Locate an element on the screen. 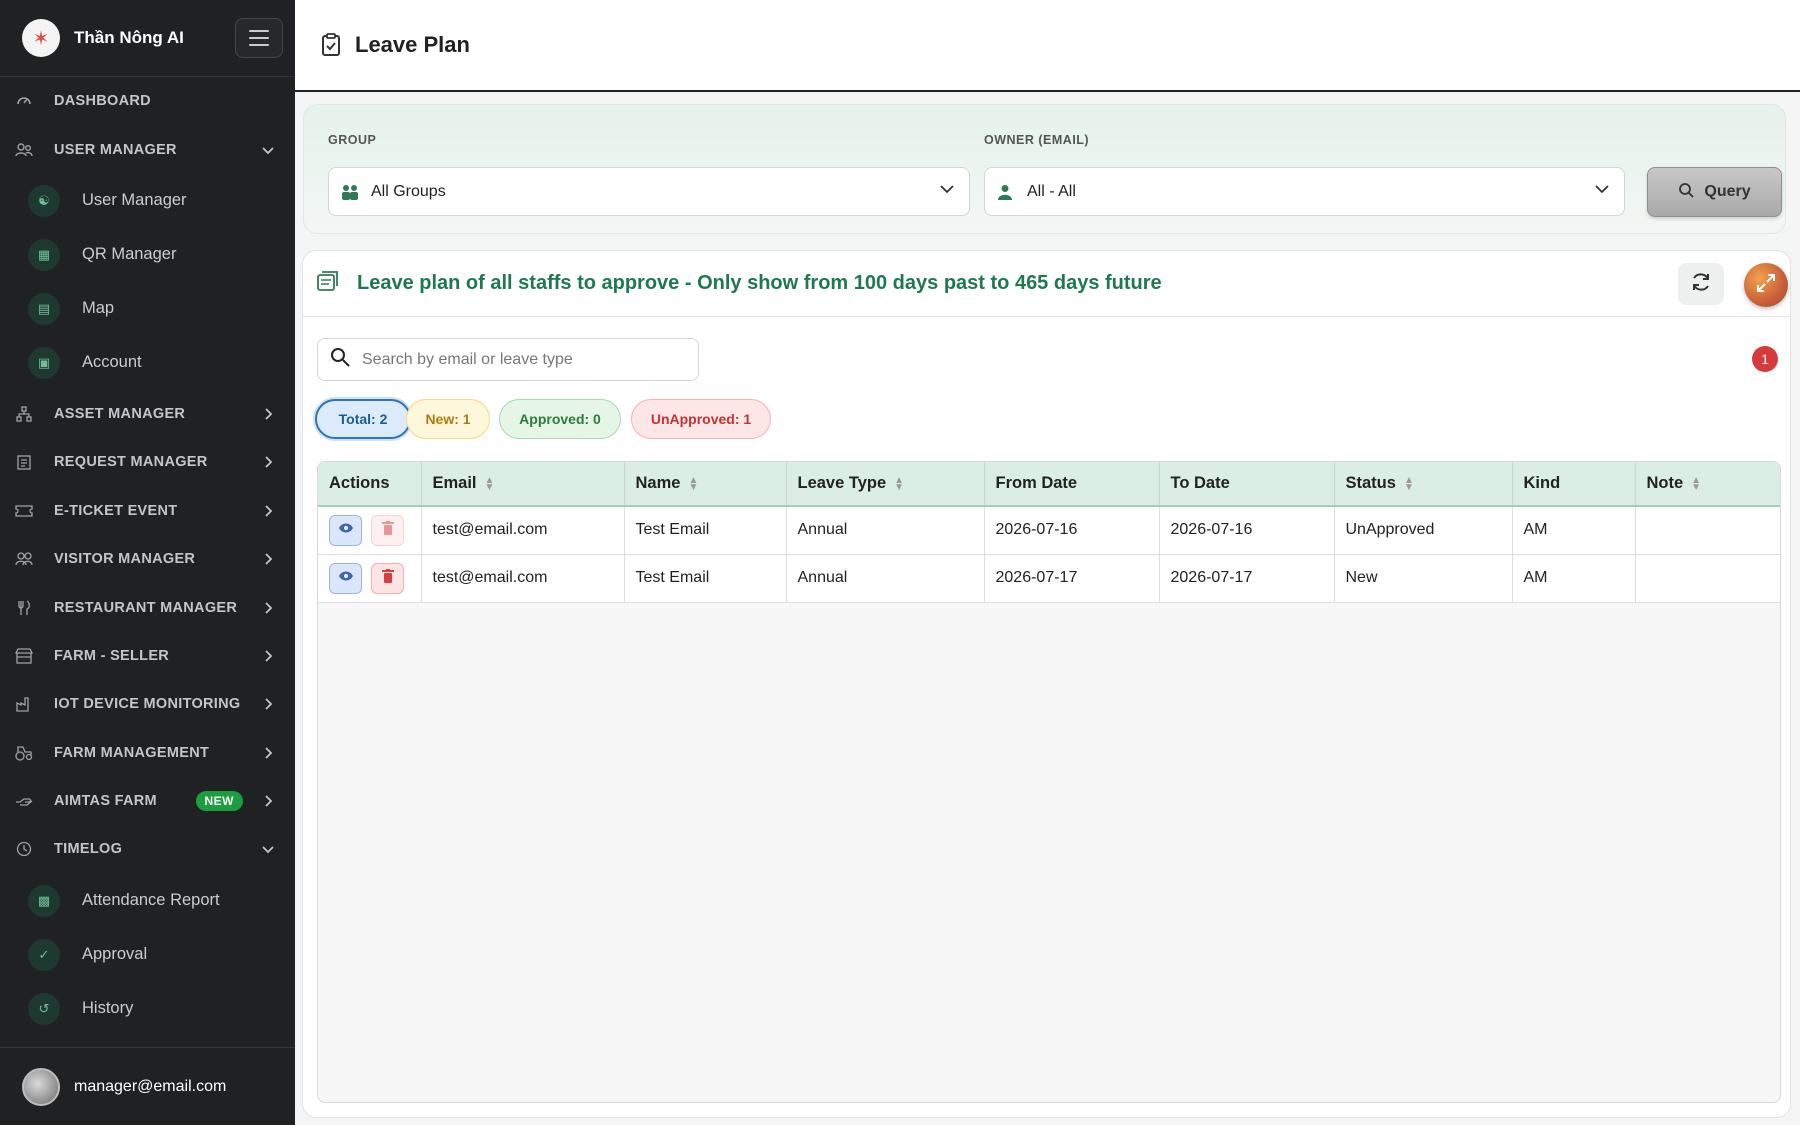 The width and height of the screenshot is (1800, 1125). sidebar-item-label: VISITOR MANAGER is located at coordinates (125, 559).